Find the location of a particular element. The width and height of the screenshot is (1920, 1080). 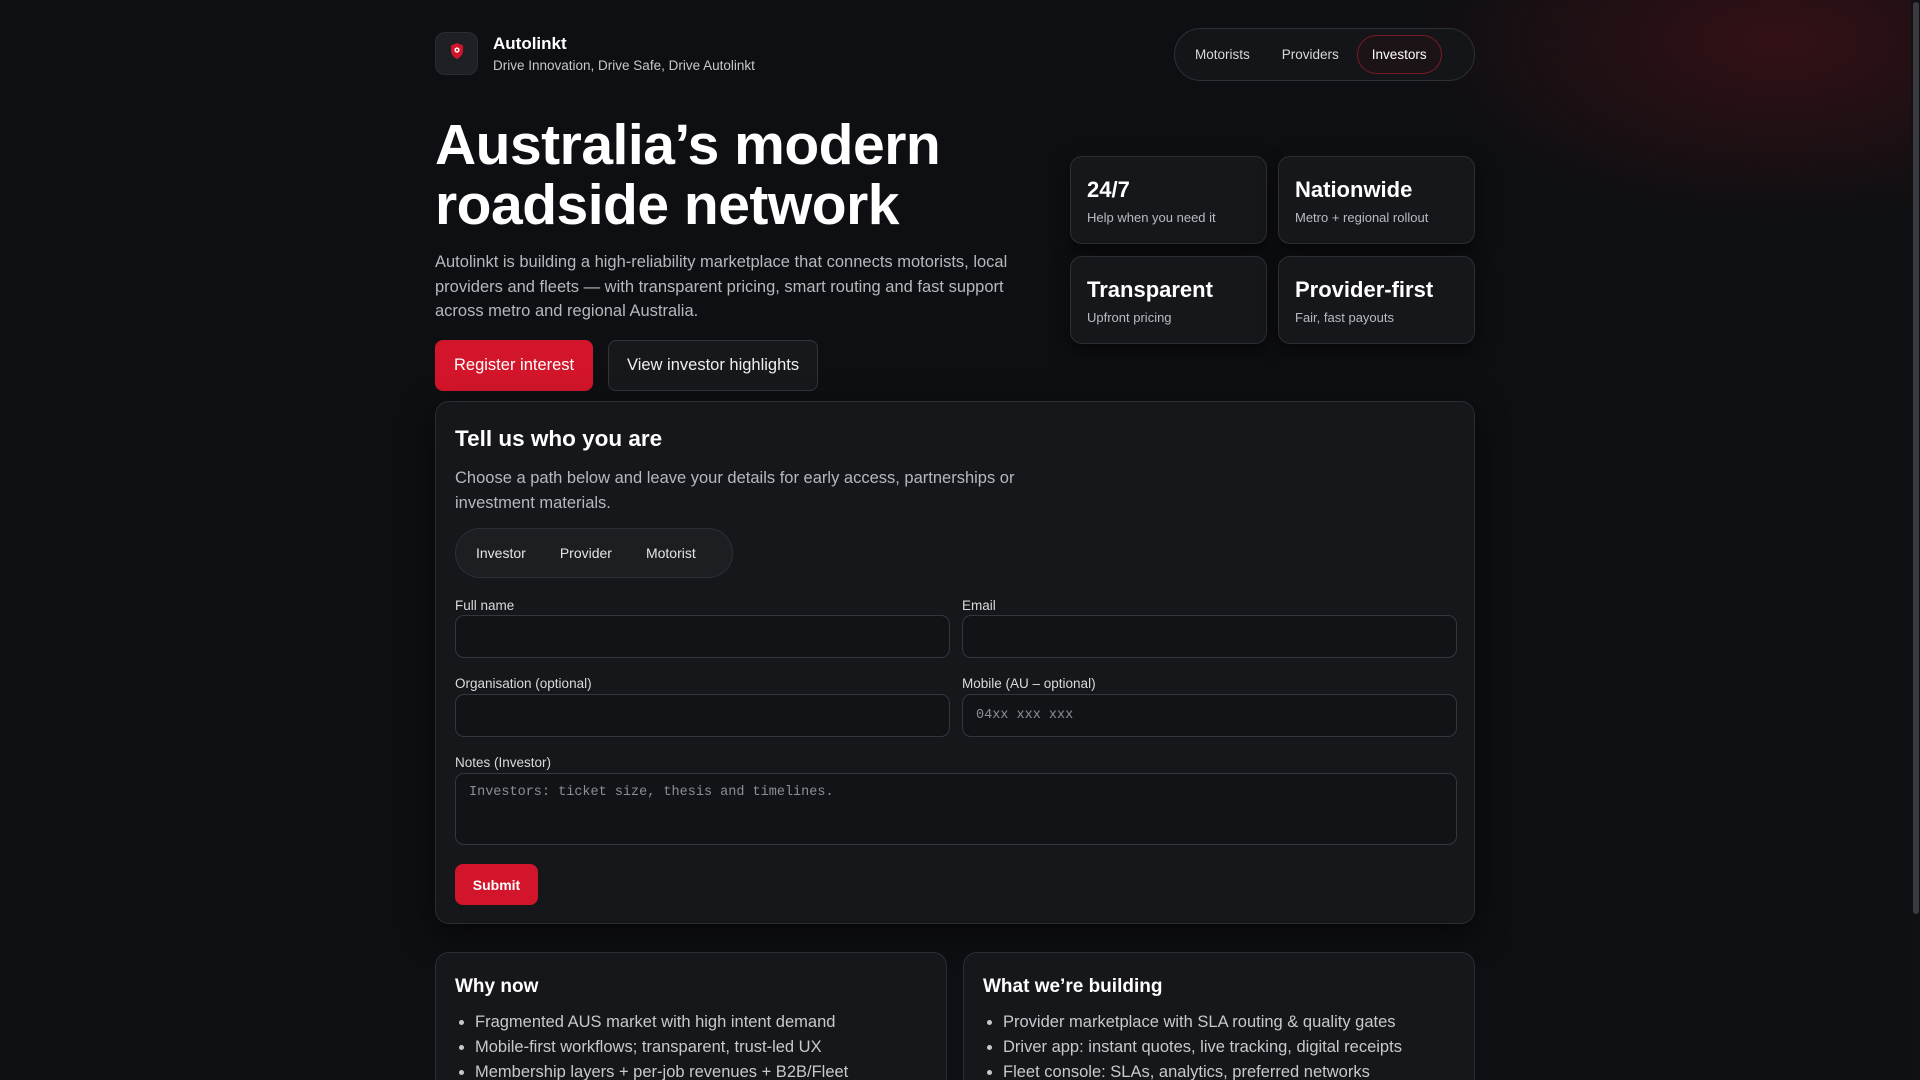

notes-label: Notes (Investor) is located at coordinates (503, 762).